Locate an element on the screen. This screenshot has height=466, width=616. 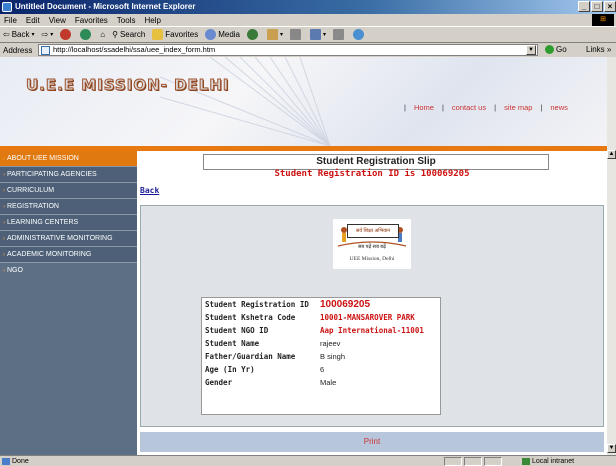
site-logo: U.E.E MISSION- DELHI is located at coordinates (127, 85).